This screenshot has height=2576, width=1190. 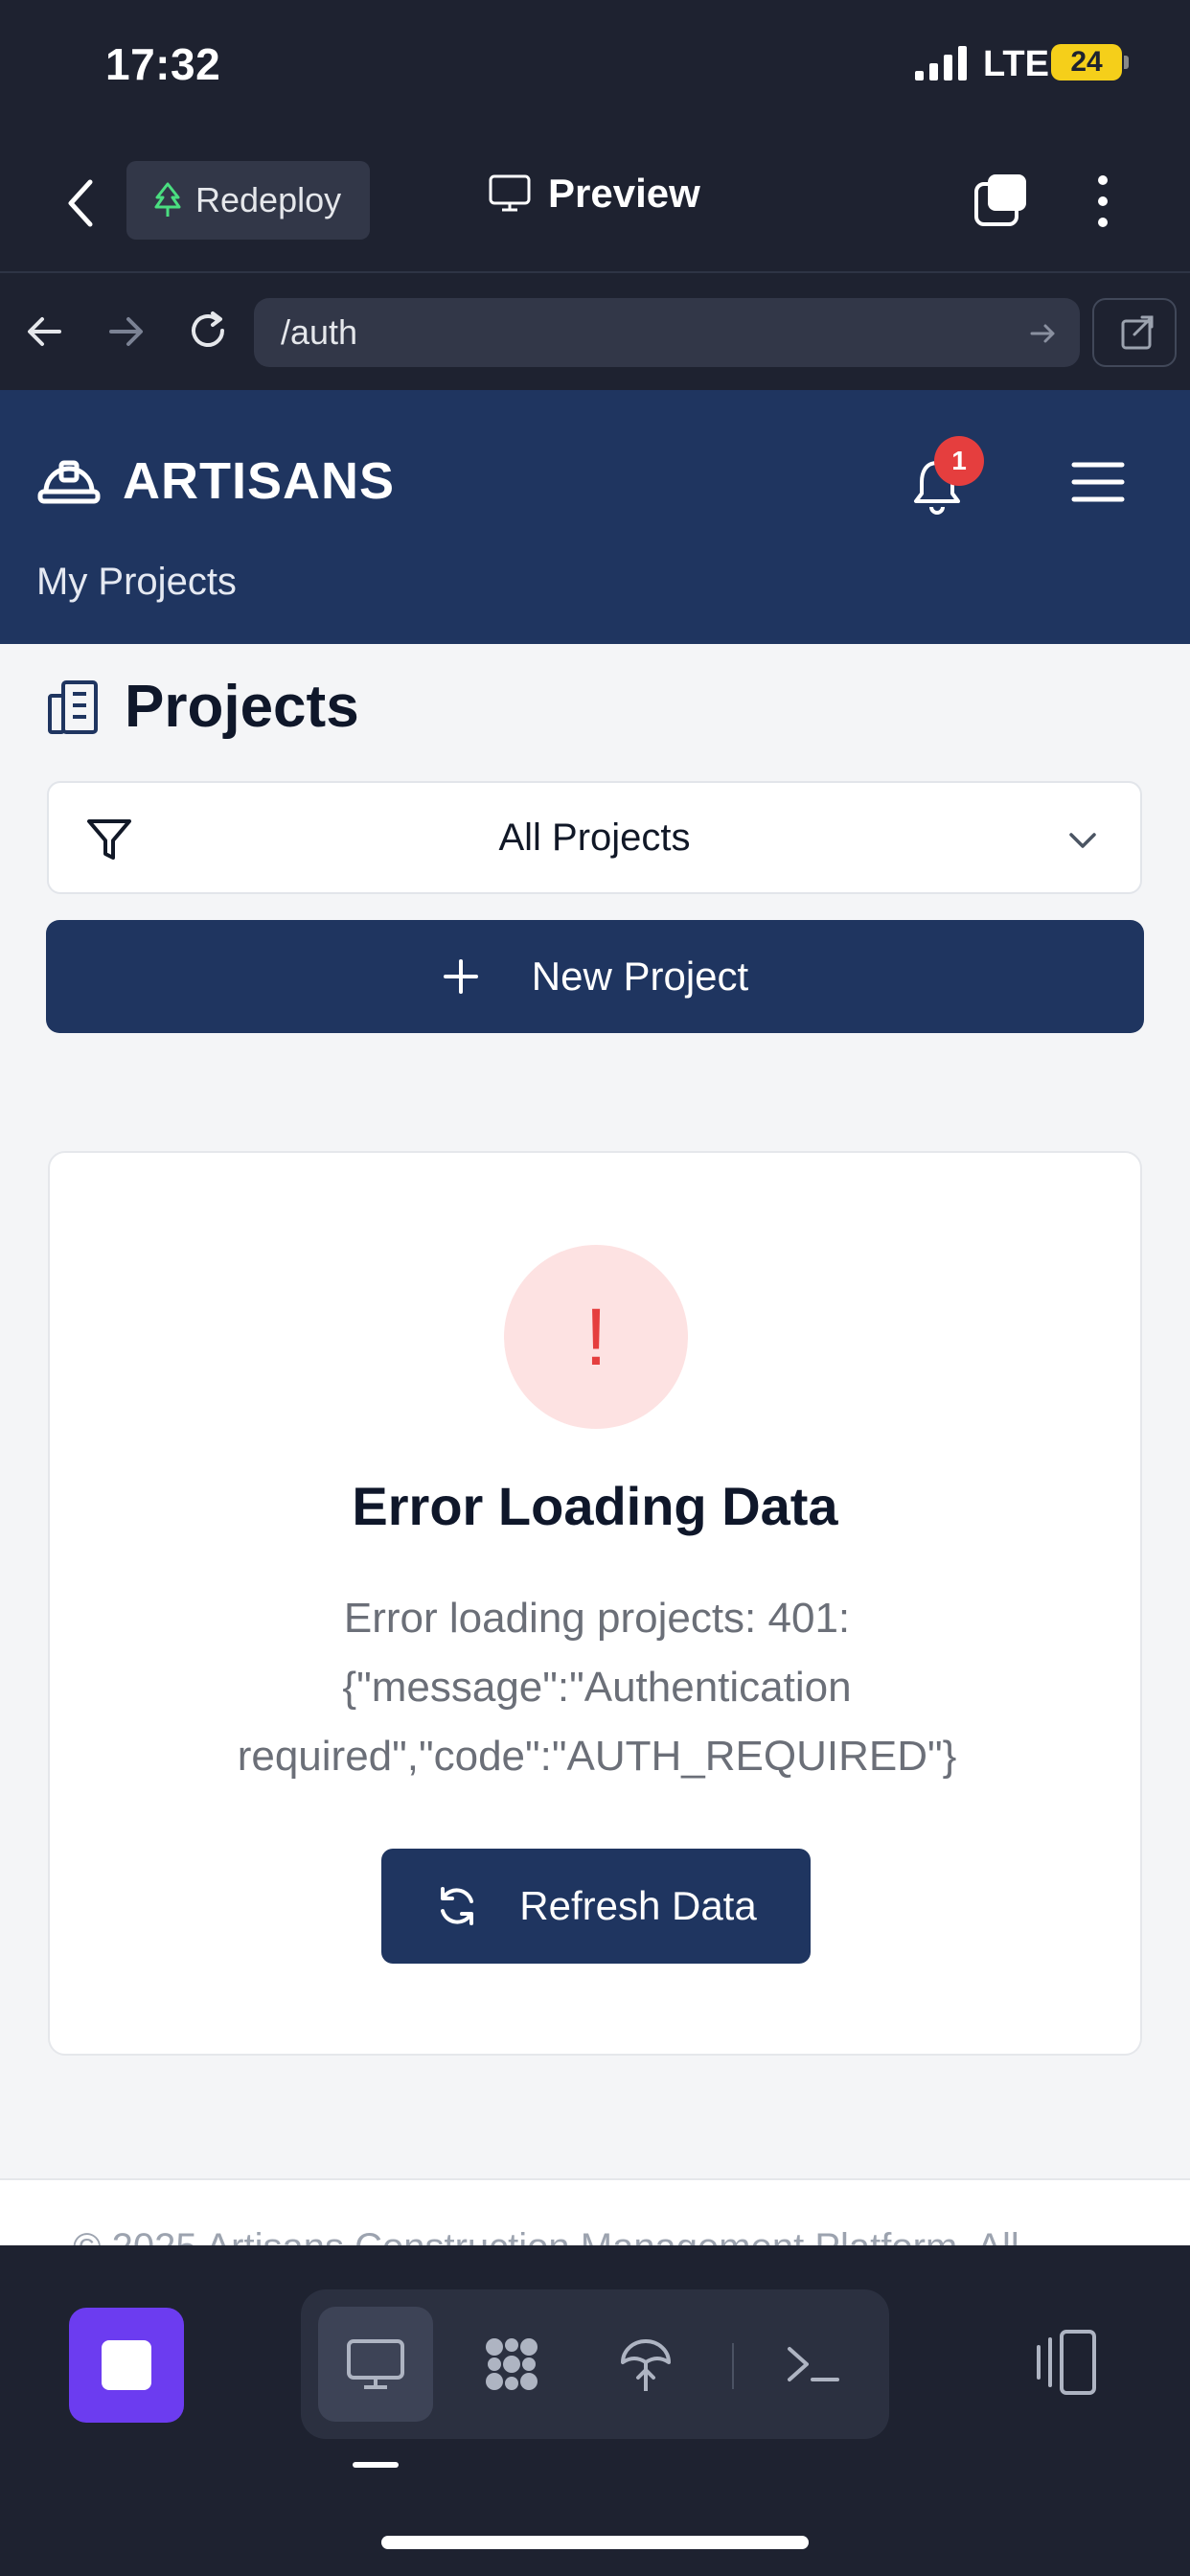 I want to click on battery-level: 24, so click(x=1087, y=62).